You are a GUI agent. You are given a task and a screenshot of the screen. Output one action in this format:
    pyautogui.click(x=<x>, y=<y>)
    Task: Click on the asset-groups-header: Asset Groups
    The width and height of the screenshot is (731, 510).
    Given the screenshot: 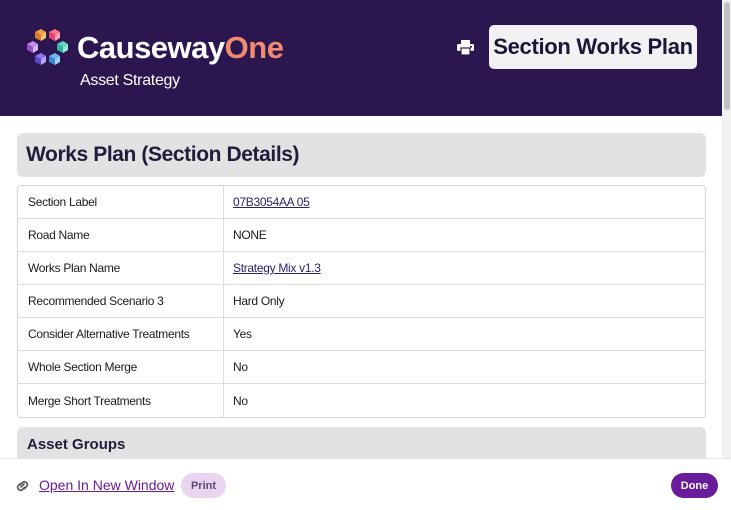 What is the action you would take?
    pyautogui.click(x=361, y=442)
    